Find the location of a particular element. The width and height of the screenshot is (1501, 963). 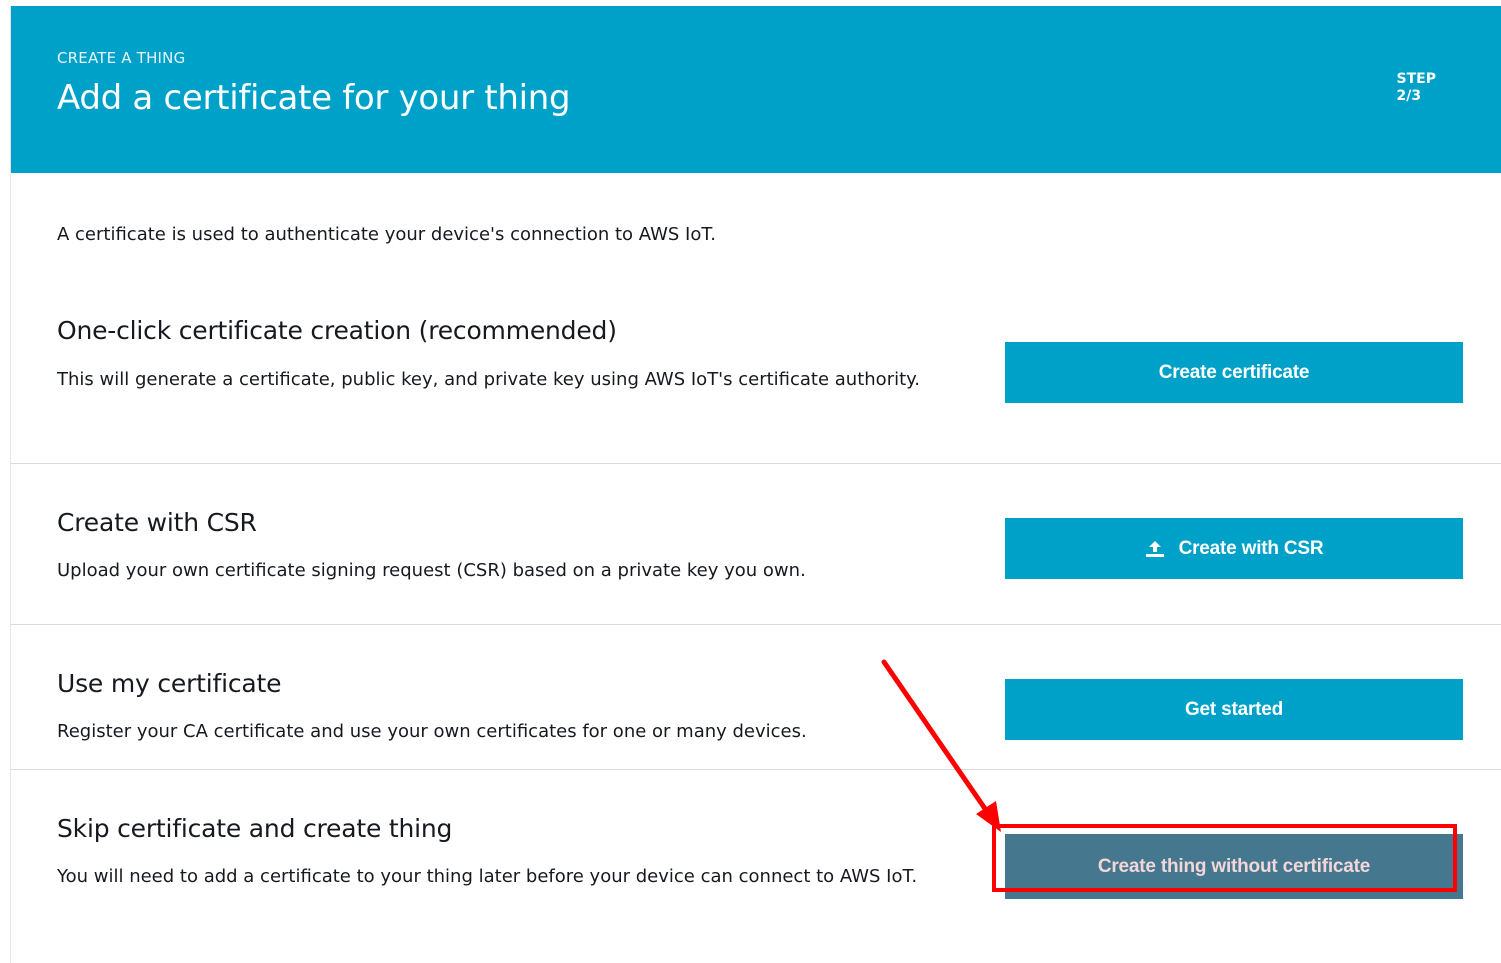

button-label: Create certificate is located at coordinates (1234, 372).